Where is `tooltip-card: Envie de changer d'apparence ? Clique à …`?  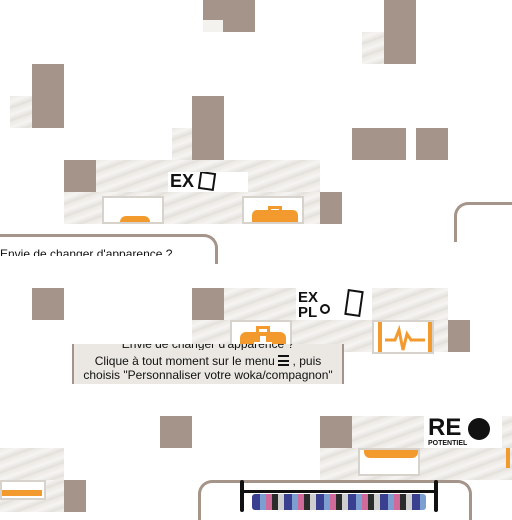 tooltip-card: Envie de changer d'apparence ? Clique à … is located at coordinates (208, 364).